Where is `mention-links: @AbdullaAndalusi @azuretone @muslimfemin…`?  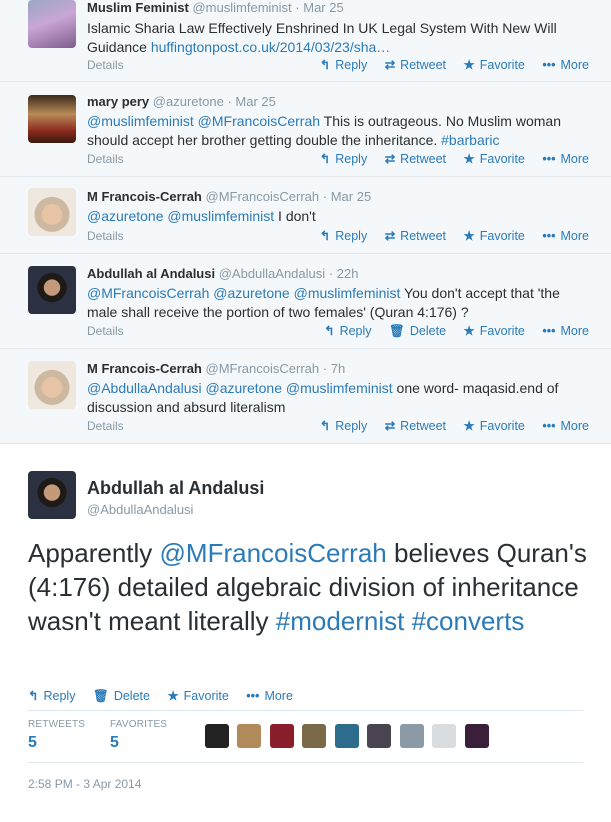
mention-links: @AbdullaAndalusi @azuretone @muslimfemin… is located at coordinates (240, 388).